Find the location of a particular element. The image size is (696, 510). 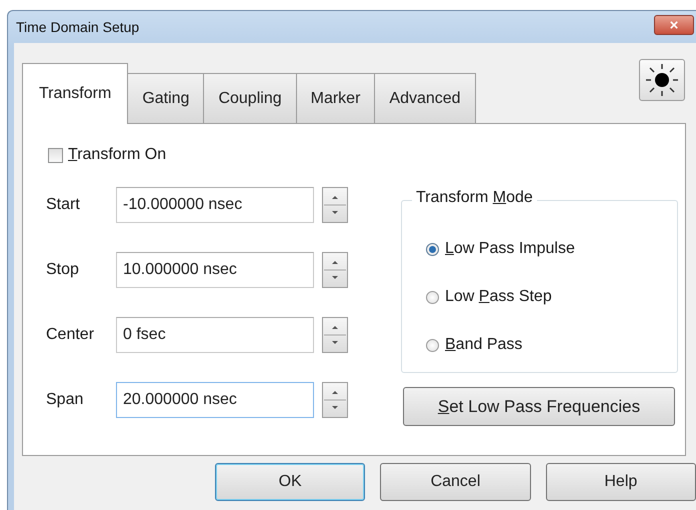

tab: Coupling is located at coordinates (250, 98).